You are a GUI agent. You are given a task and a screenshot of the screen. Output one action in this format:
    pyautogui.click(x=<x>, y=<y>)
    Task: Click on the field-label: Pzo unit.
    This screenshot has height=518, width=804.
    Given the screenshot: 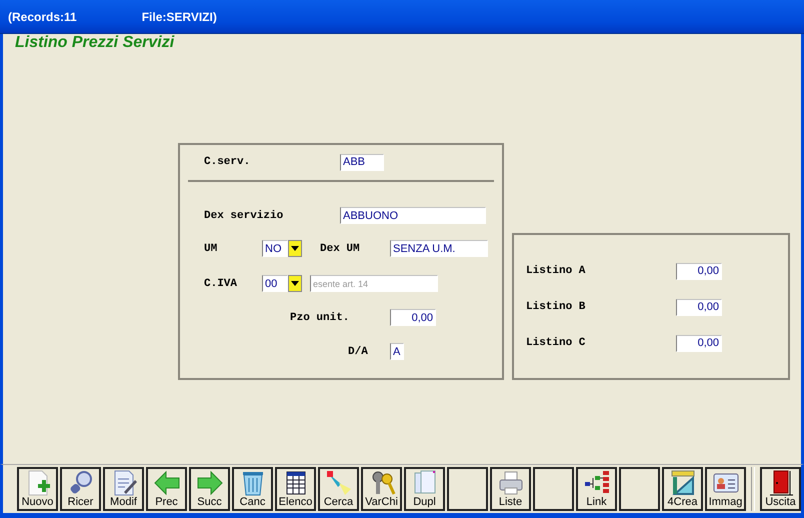 What is the action you would take?
    pyautogui.click(x=320, y=318)
    